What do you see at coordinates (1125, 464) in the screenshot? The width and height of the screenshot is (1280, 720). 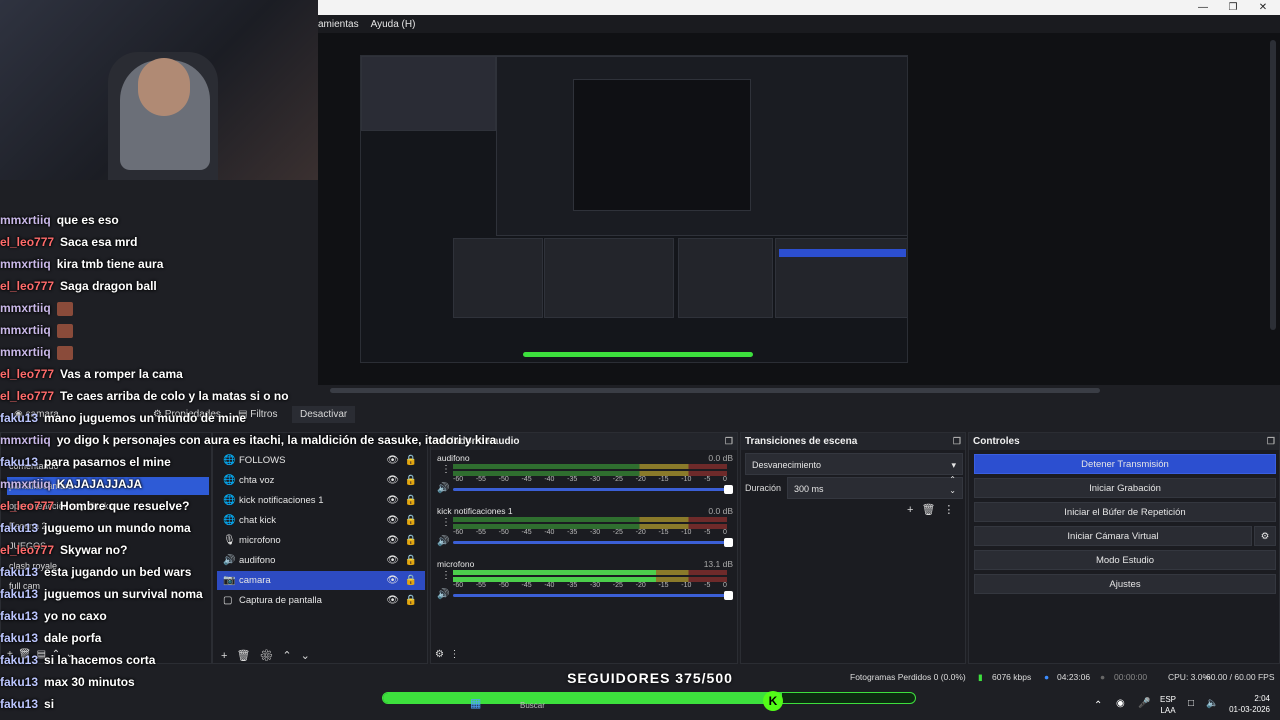 I see `stop-streaming-button: Detener Transmisión` at bounding box center [1125, 464].